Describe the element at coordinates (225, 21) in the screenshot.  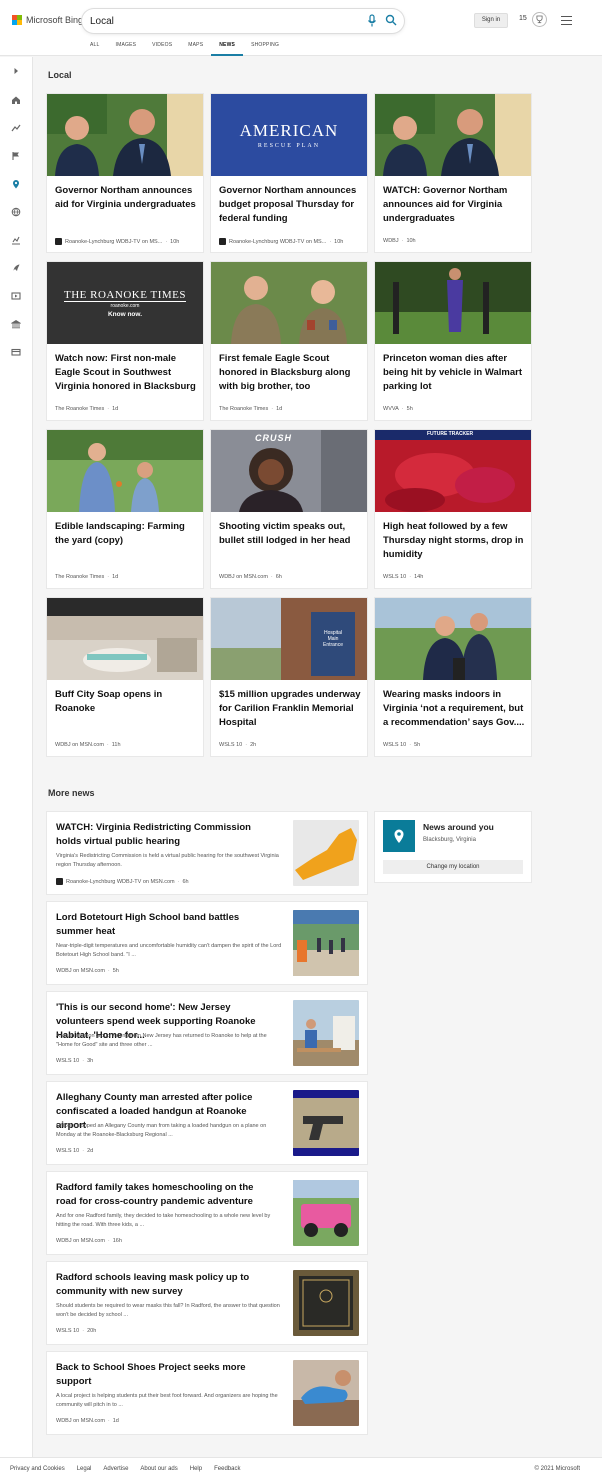
I see `search-input` at that location.